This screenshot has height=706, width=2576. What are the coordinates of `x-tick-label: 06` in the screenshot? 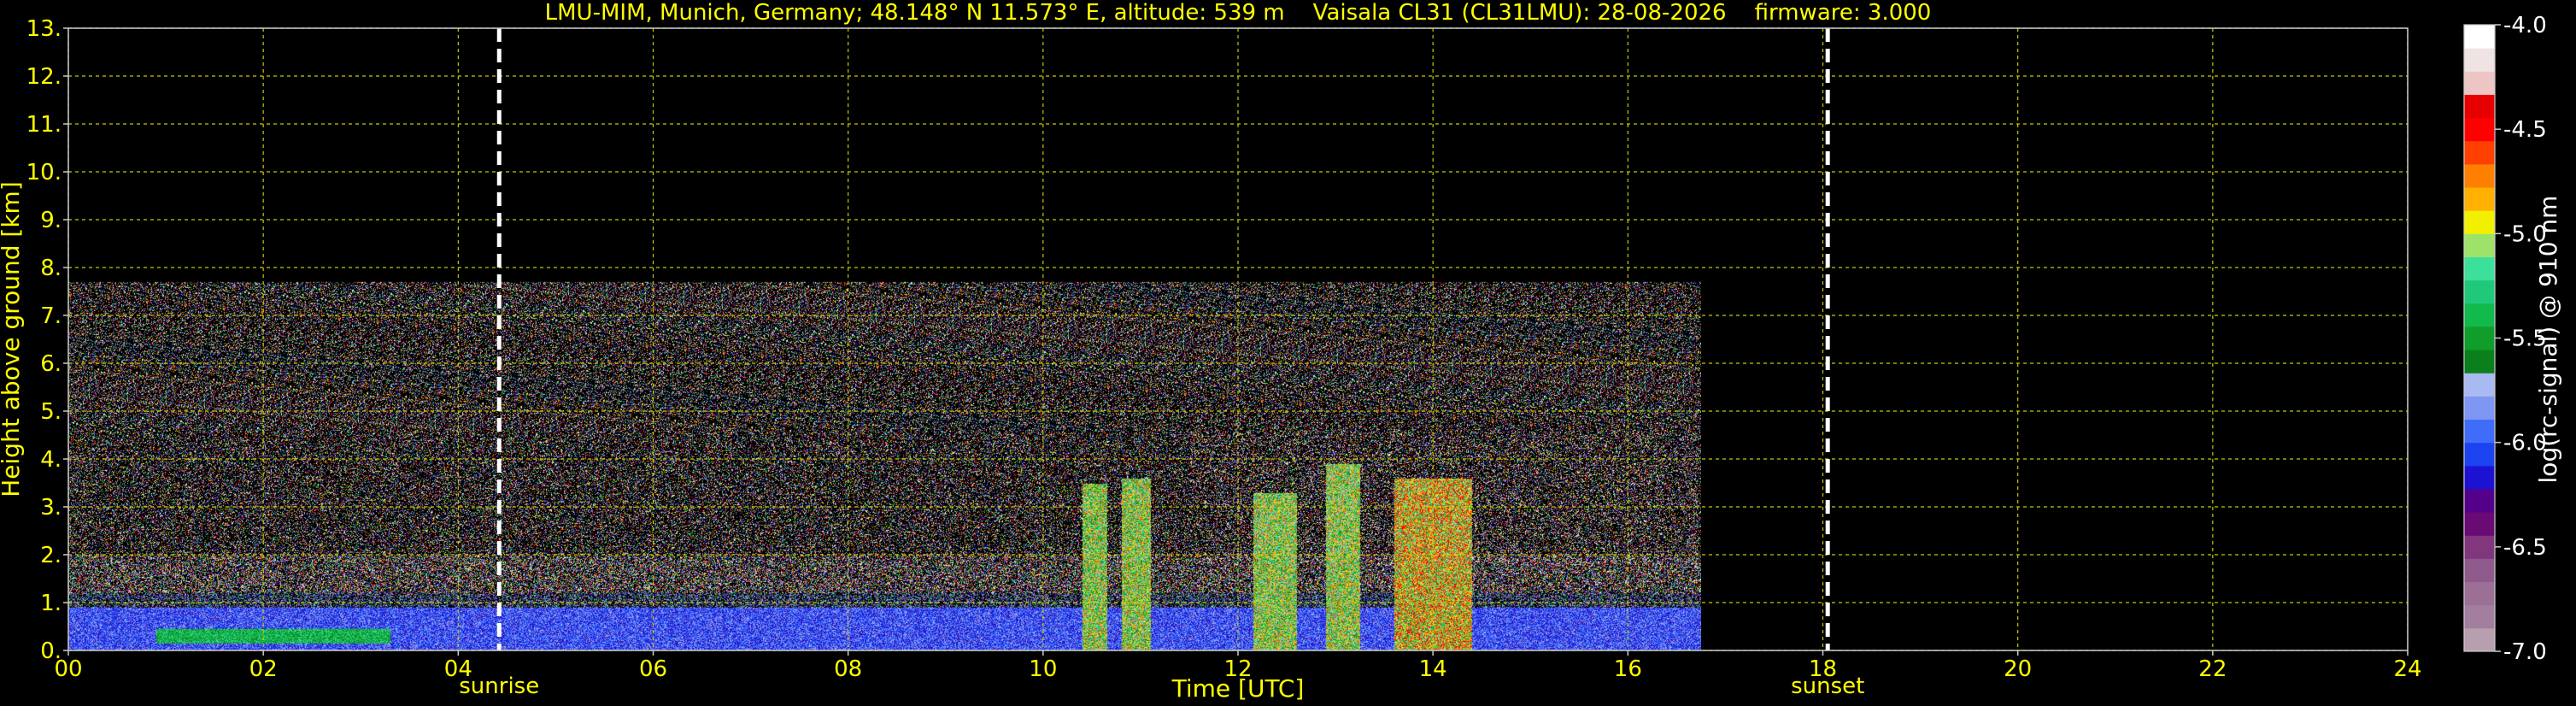 It's located at (653, 669).